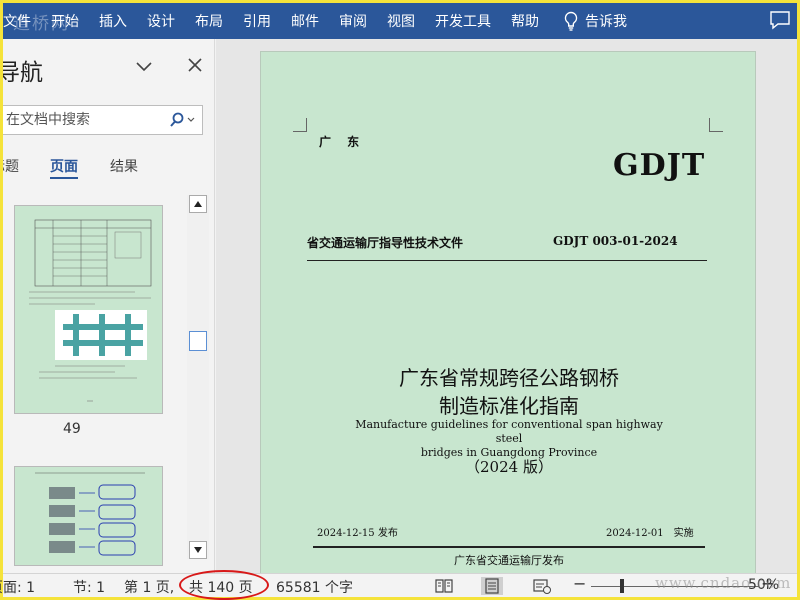  What do you see at coordinates (463, 21) in the screenshot?
I see `tab-developer: 开发工具` at bounding box center [463, 21].